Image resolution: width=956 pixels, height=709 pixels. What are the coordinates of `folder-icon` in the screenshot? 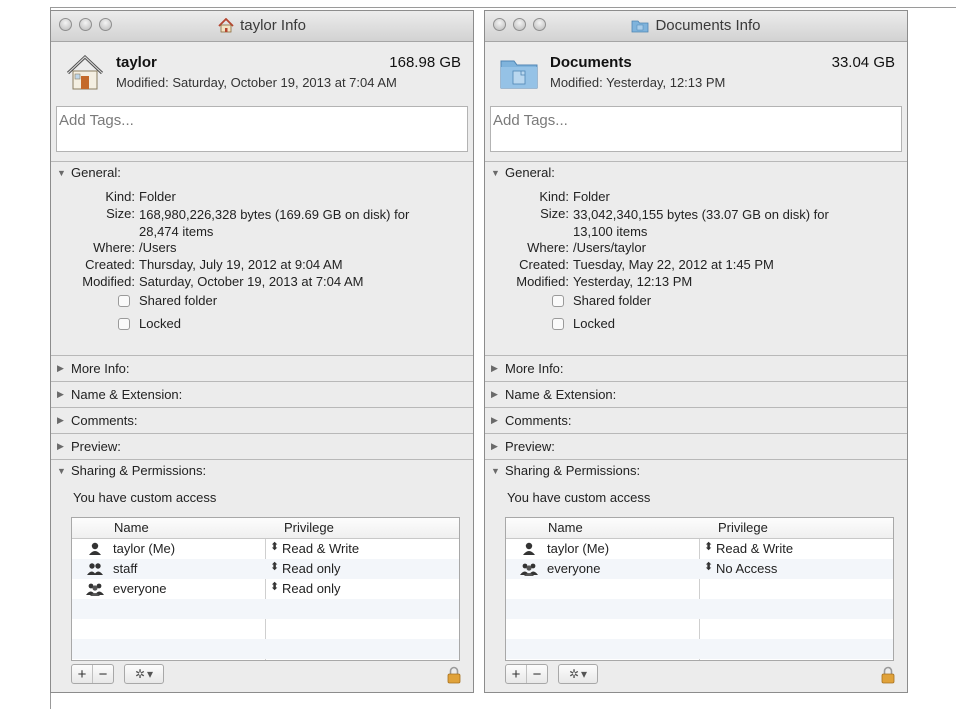 It's located at (640, 26).